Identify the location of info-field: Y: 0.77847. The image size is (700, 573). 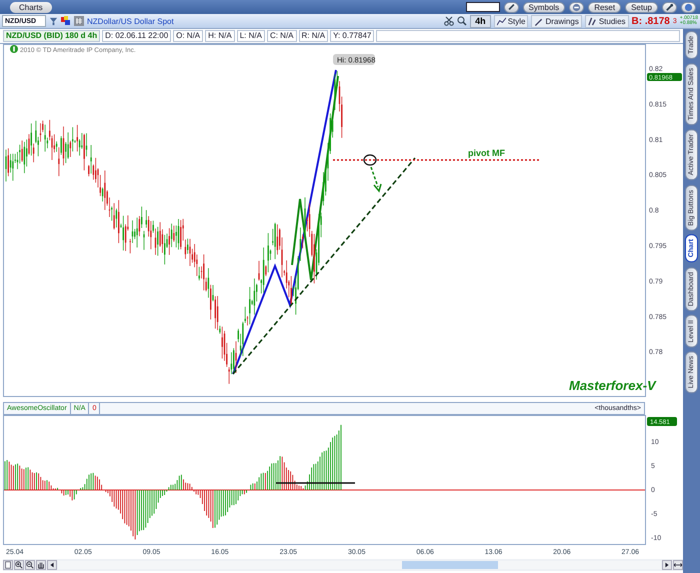
(352, 36).